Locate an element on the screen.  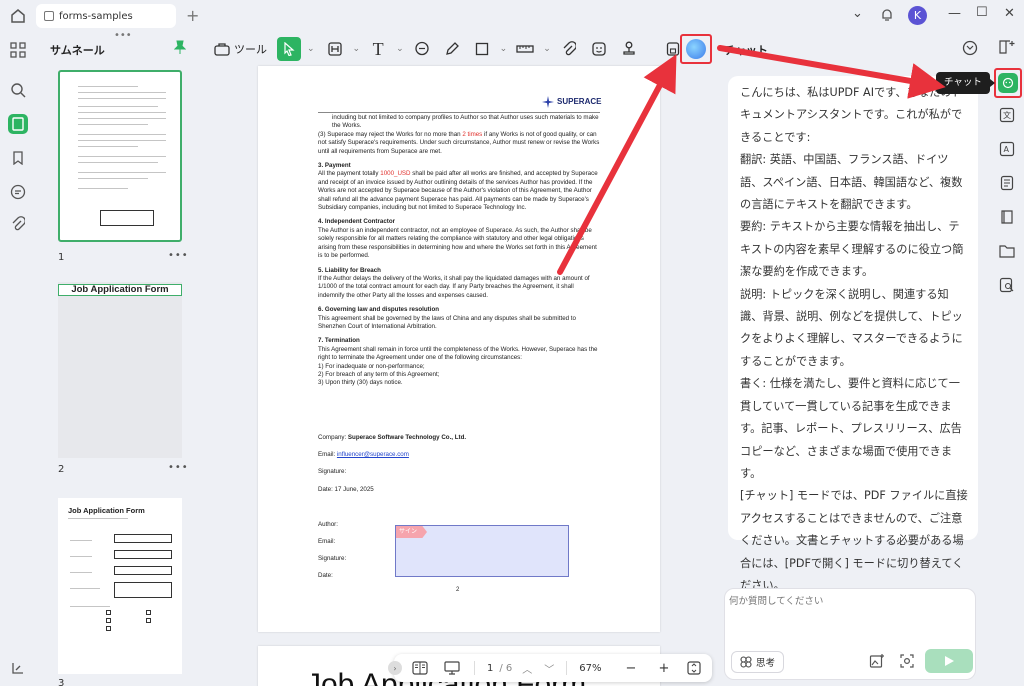
library-icon is located at coordinates (1007, 217).